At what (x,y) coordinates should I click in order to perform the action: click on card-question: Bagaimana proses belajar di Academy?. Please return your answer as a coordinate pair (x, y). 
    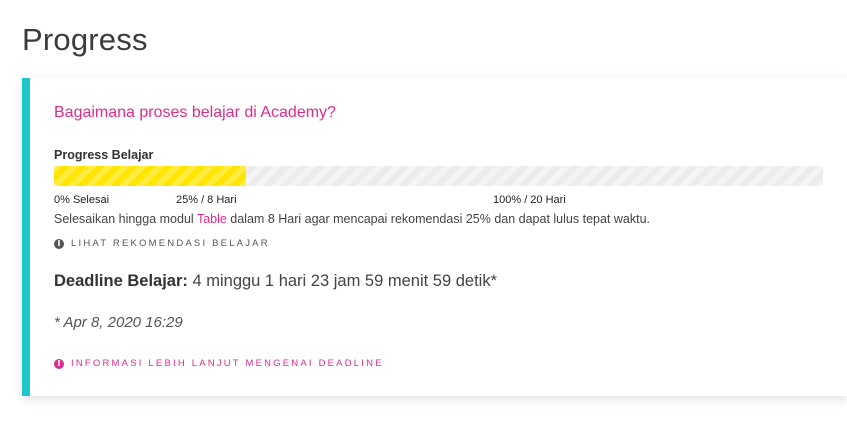
    Looking at the image, I should click on (195, 112).